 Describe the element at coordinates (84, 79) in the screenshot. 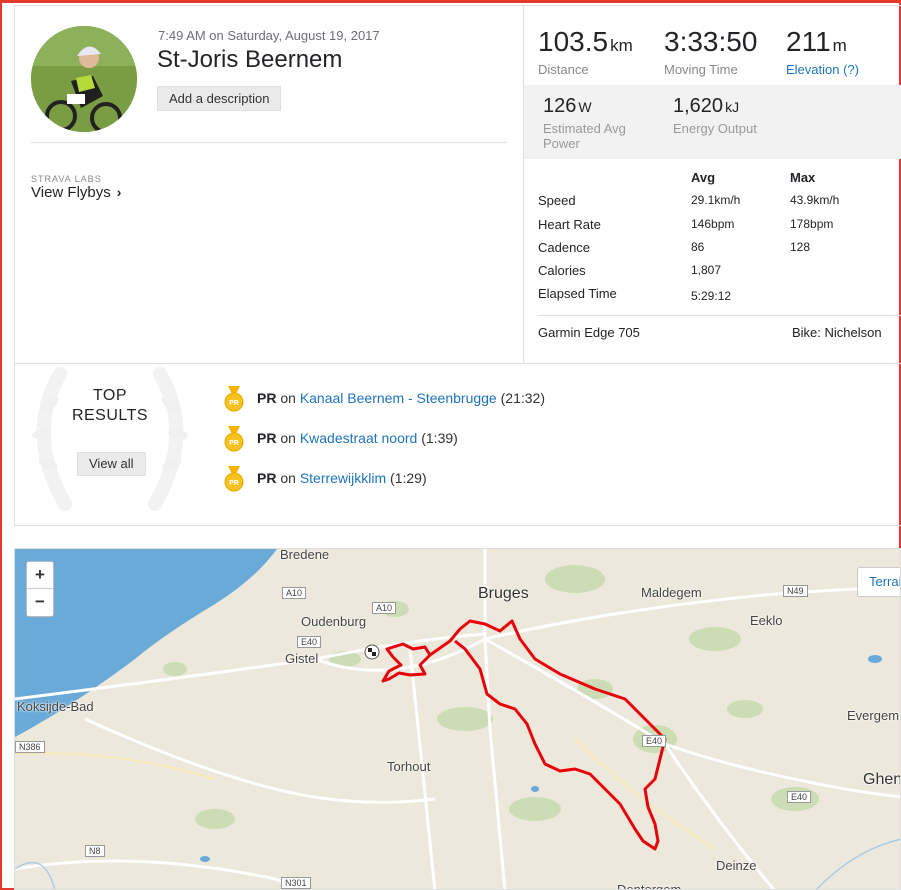

I see `athlete-avatar` at that location.